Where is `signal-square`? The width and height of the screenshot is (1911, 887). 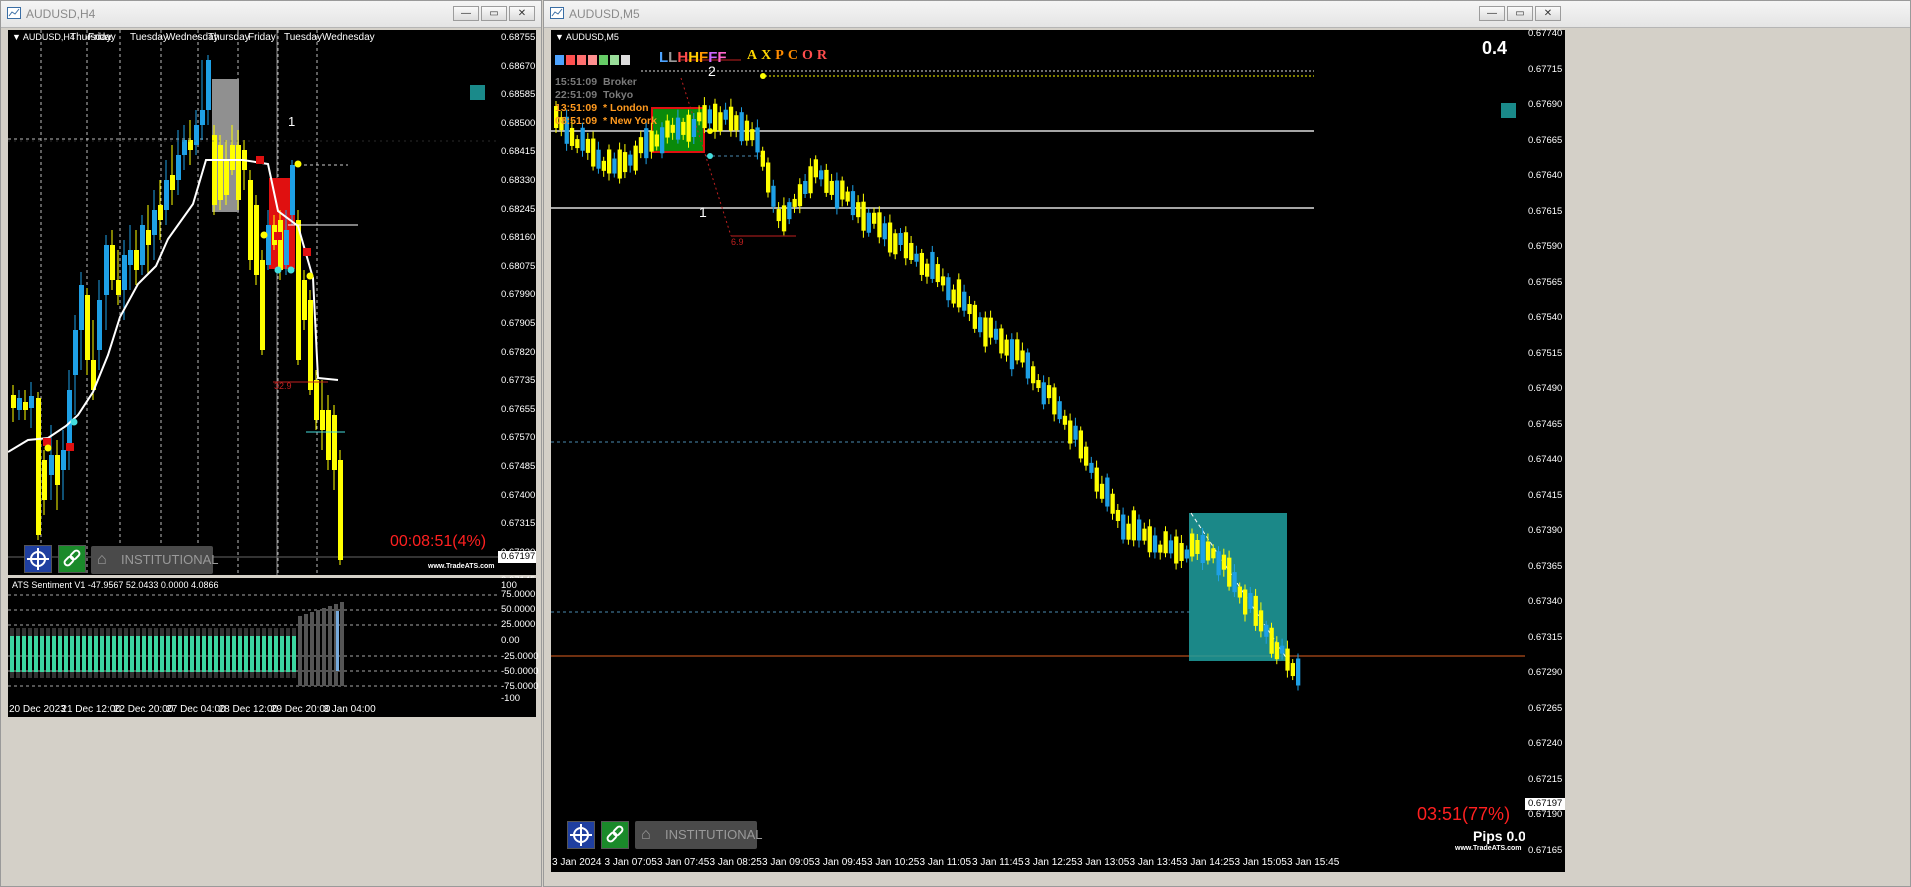 signal-square is located at coordinates (307, 252).